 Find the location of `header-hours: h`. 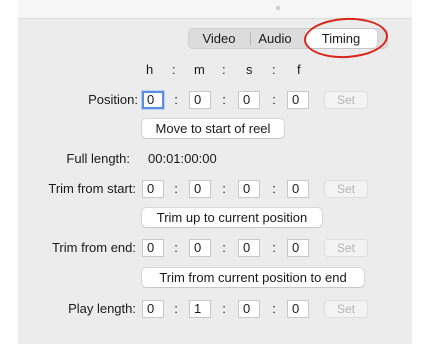

header-hours: h is located at coordinates (150, 69).